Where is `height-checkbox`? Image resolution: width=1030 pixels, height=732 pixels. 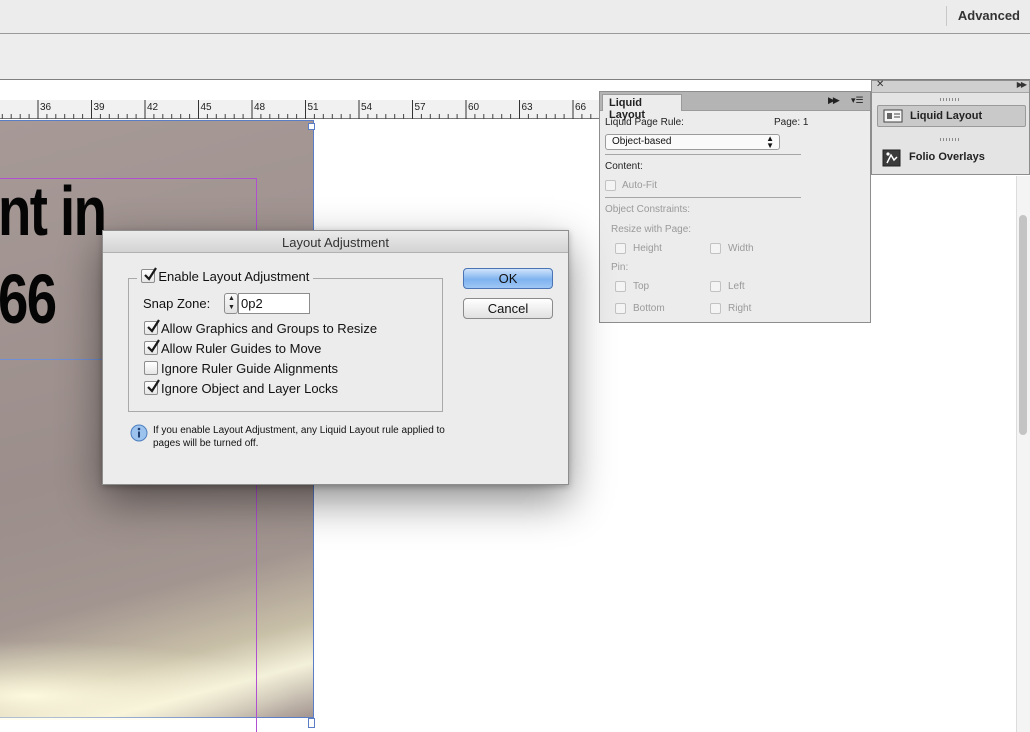 height-checkbox is located at coordinates (620, 248).